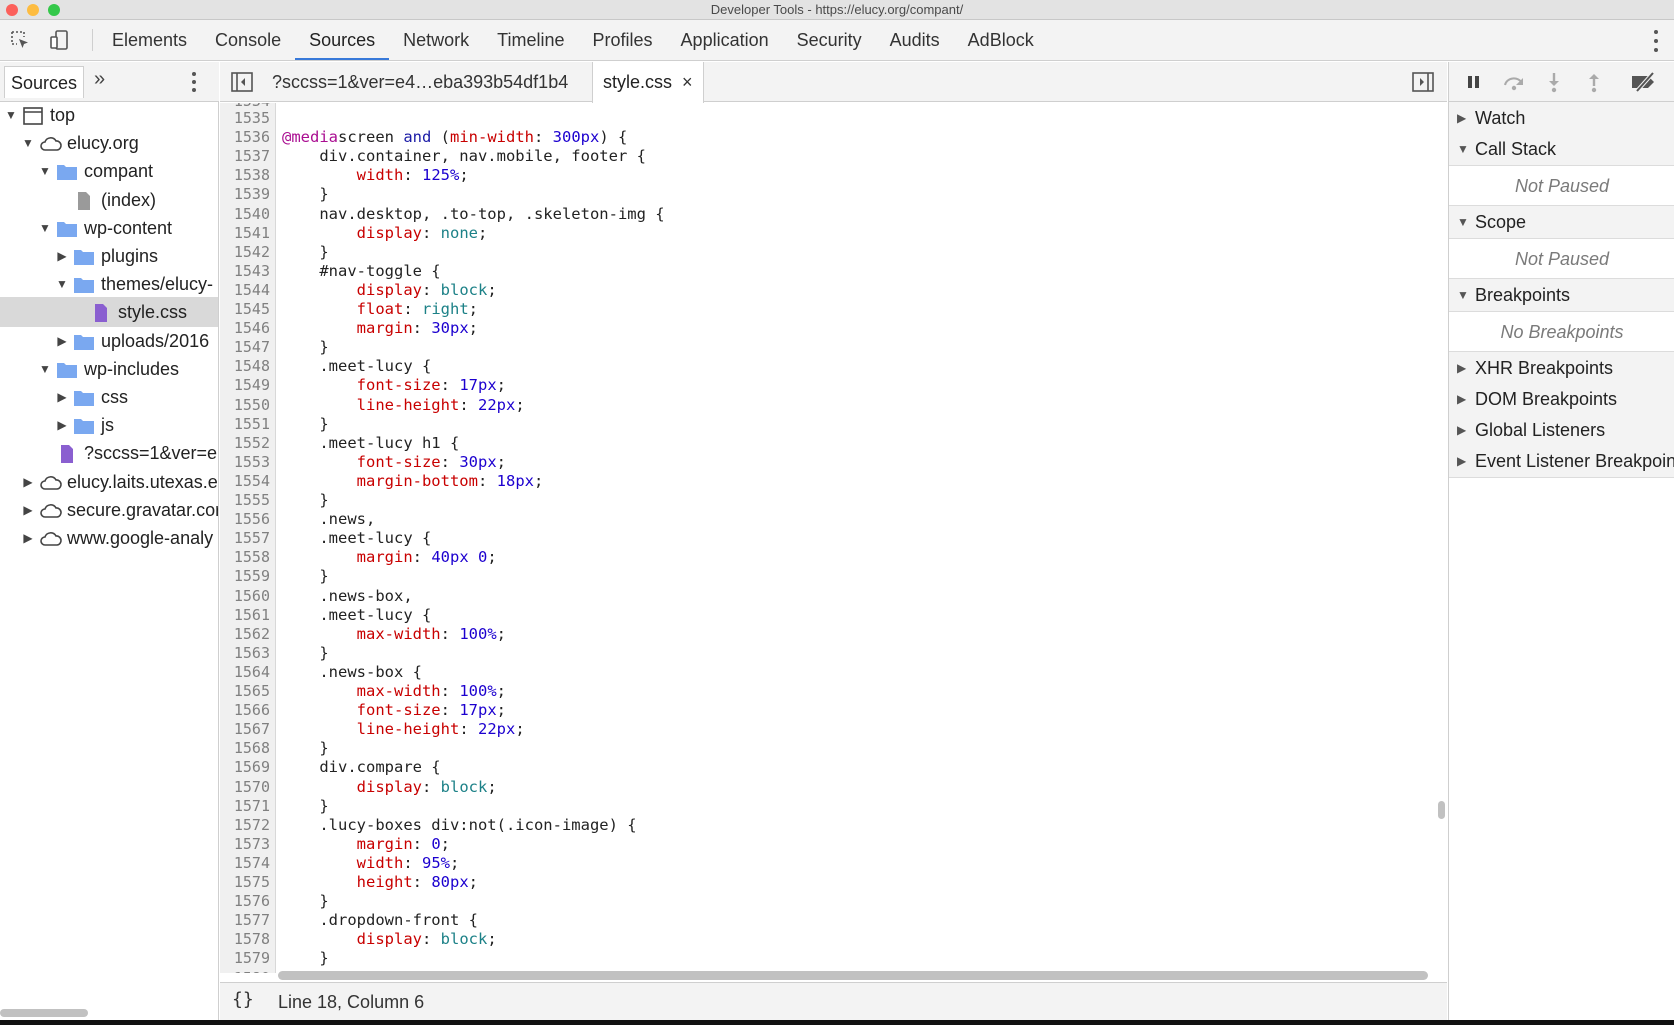 This screenshot has width=1674, height=1025. I want to click on line-number: 1561, so click(245, 615).